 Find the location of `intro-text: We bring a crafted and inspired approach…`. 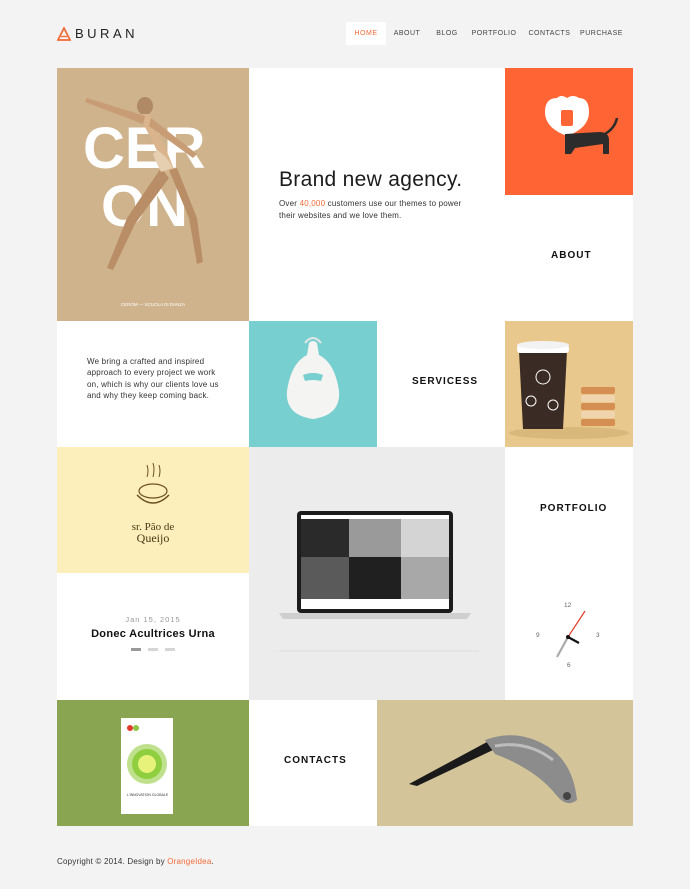

intro-text: We bring a crafted and inspired approach… is located at coordinates (153, 378).